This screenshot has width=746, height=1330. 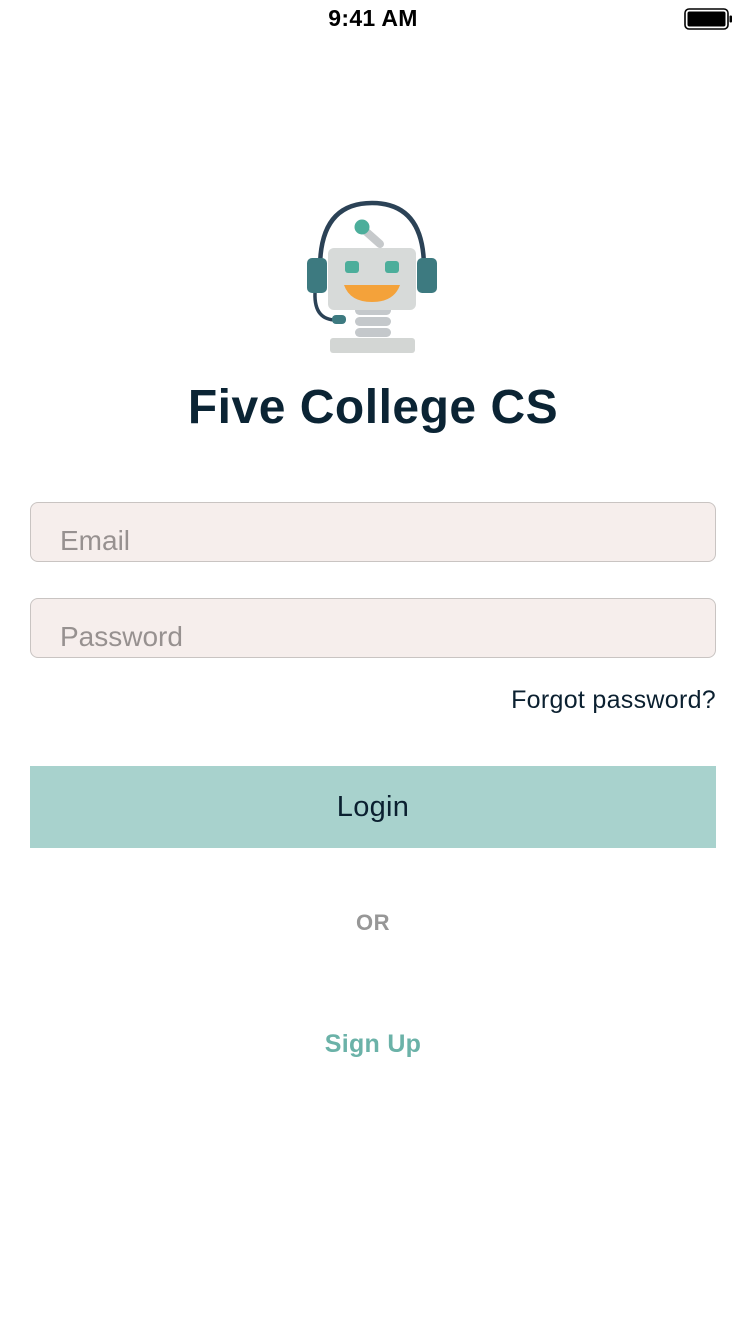 What do you see at coordinates (708, 19) in the screenshot?
I see `battery-full-icon` at bounding box center [708, 19].